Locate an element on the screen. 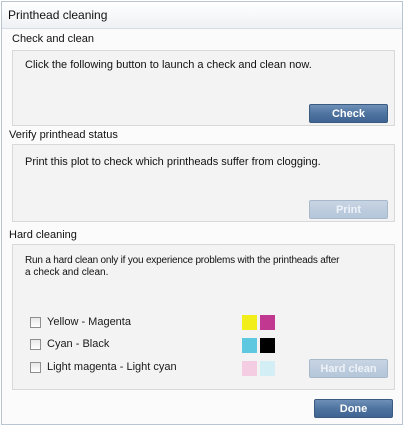  title-bar: Printhead cleaning is located at coordinates (202, 15).